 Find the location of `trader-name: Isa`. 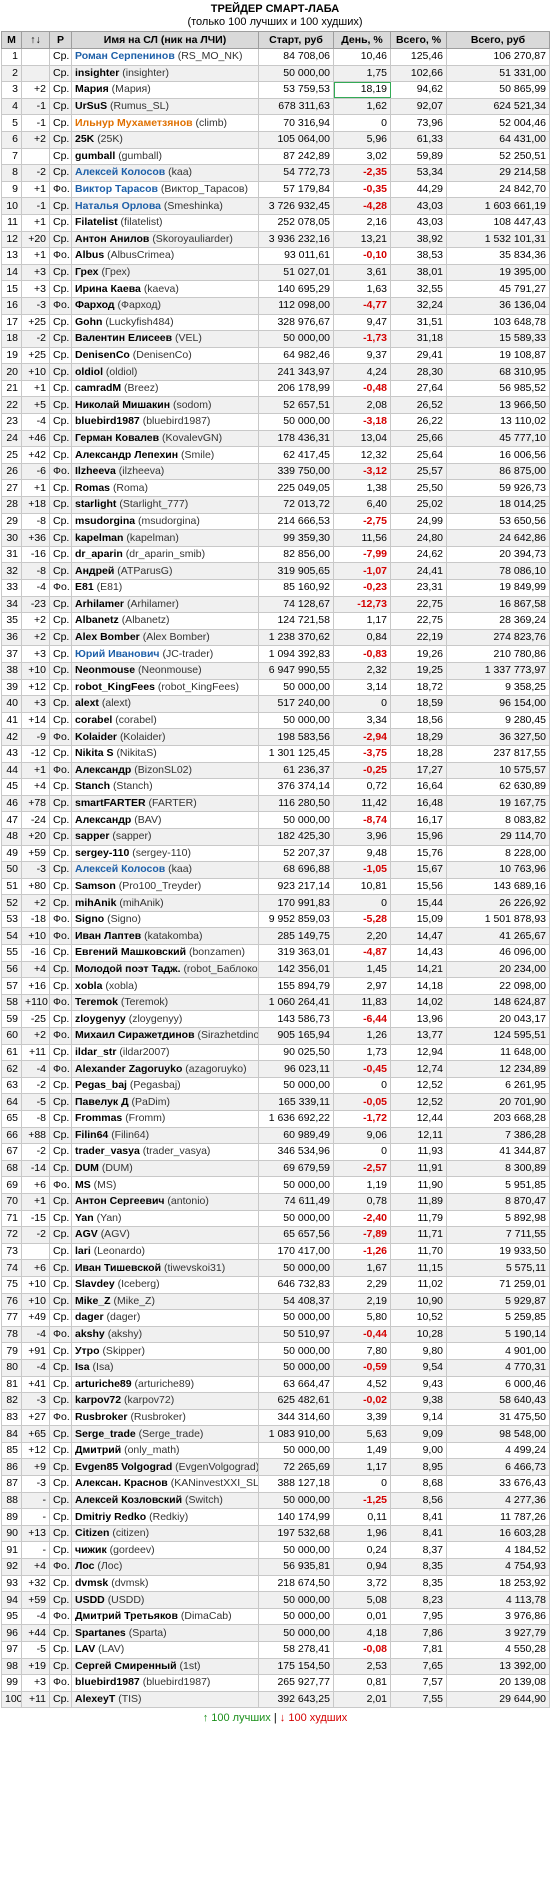

trader-name: Isa is located at coordinates (82, 1367).